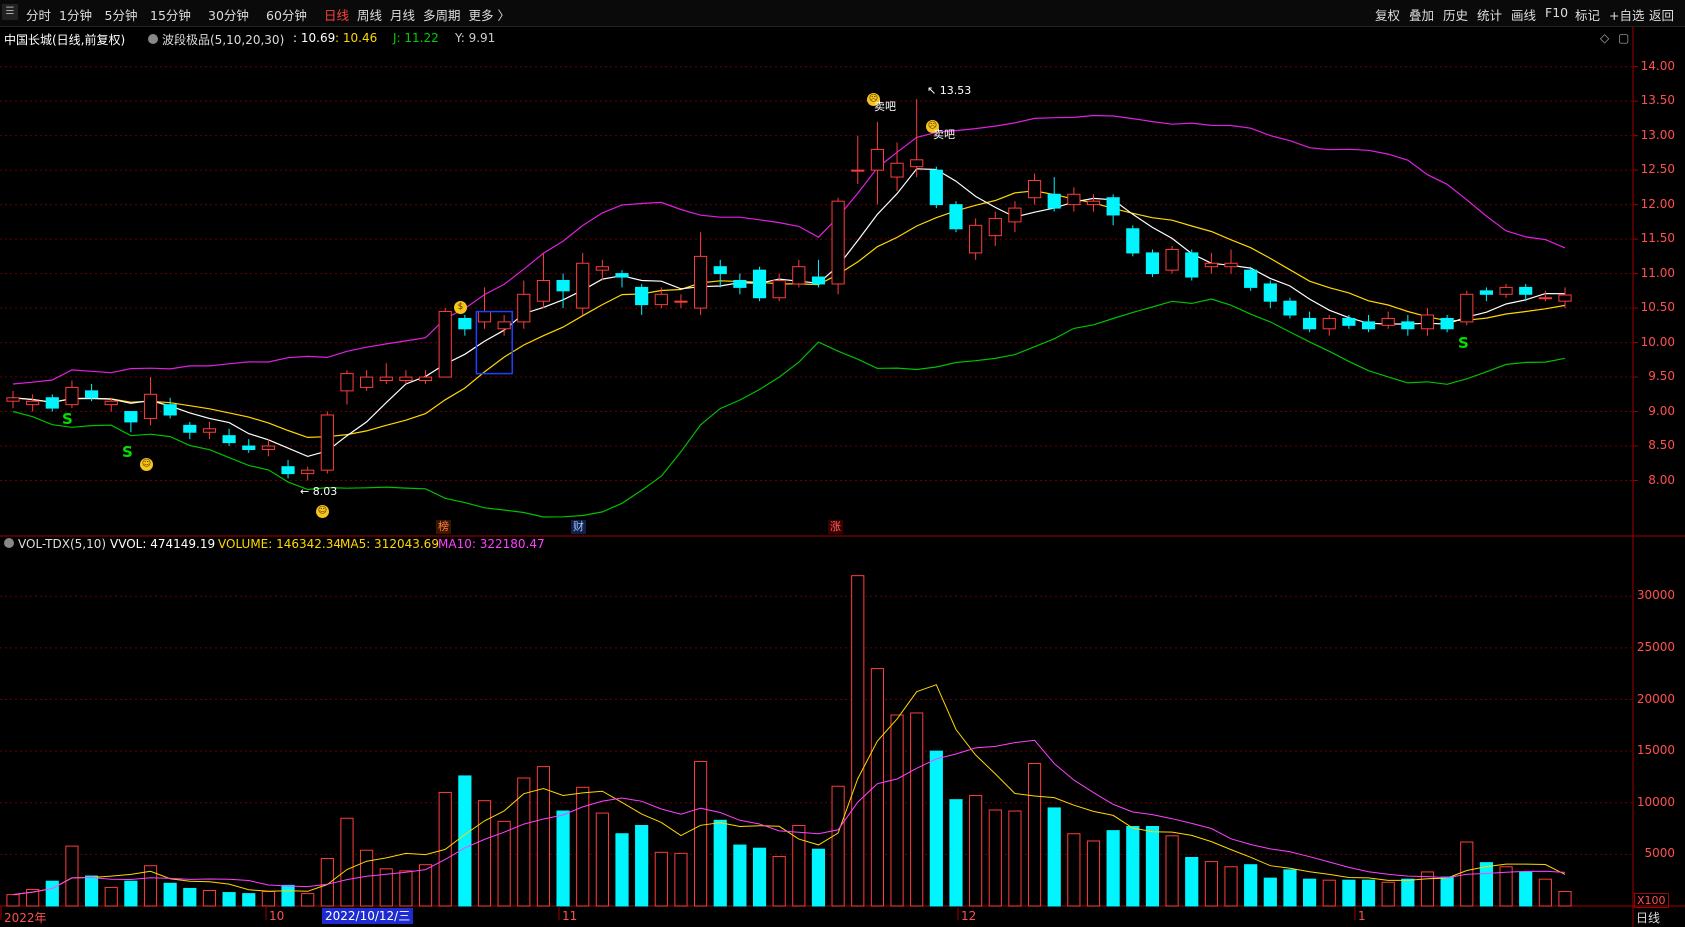 Image resolution: width=1685 pixels, height=927 pixels. What do you see at coordinates (170, 14) in the screenshot?
I see `period-tab-3: 15分钟` at bounding box center [170, 14].